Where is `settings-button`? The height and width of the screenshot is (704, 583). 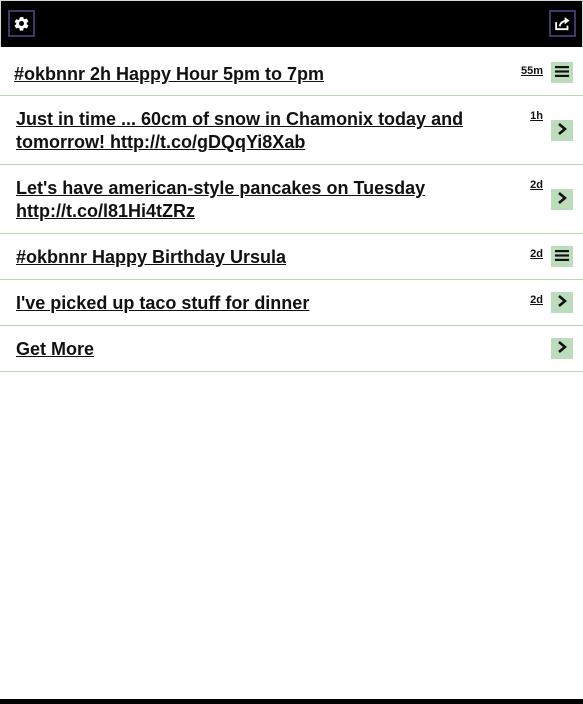
settings-button is located at coordinates (21, 23).